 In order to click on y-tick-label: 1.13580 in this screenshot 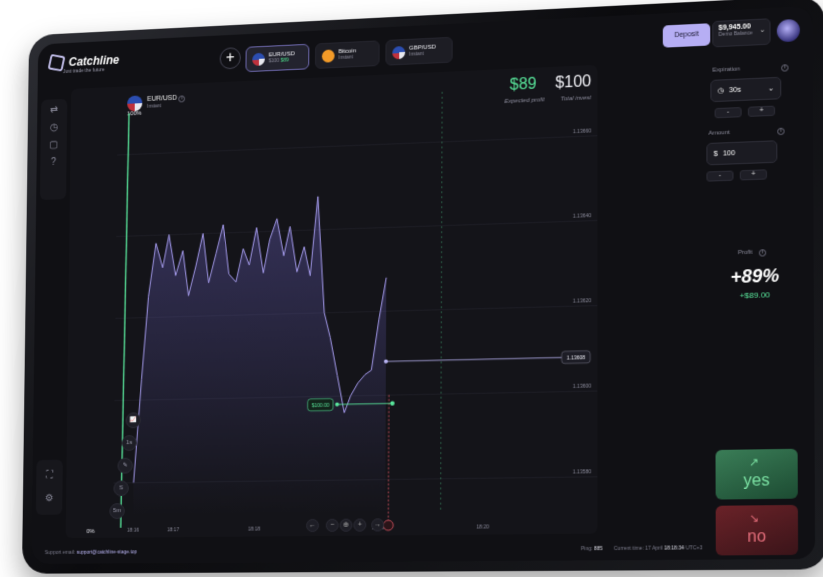, I will do `click(582, 473)`.